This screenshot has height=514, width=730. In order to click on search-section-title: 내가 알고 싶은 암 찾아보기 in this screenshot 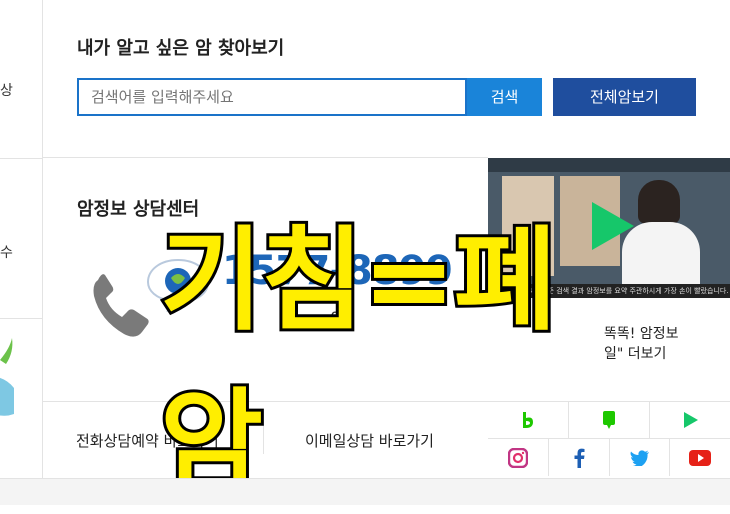, I will do `click(181, 48)`.